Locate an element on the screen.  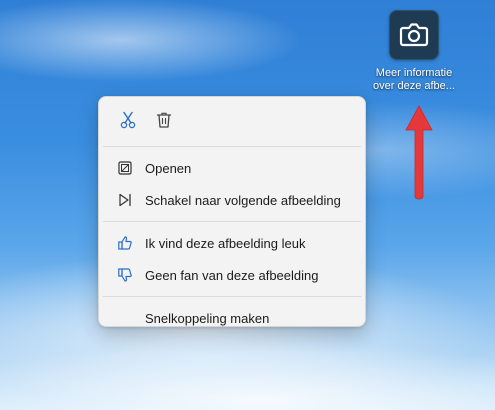
menu-item-like-picture: Ik vind deze afbeelding leuk is located at coordinates (232, 243).